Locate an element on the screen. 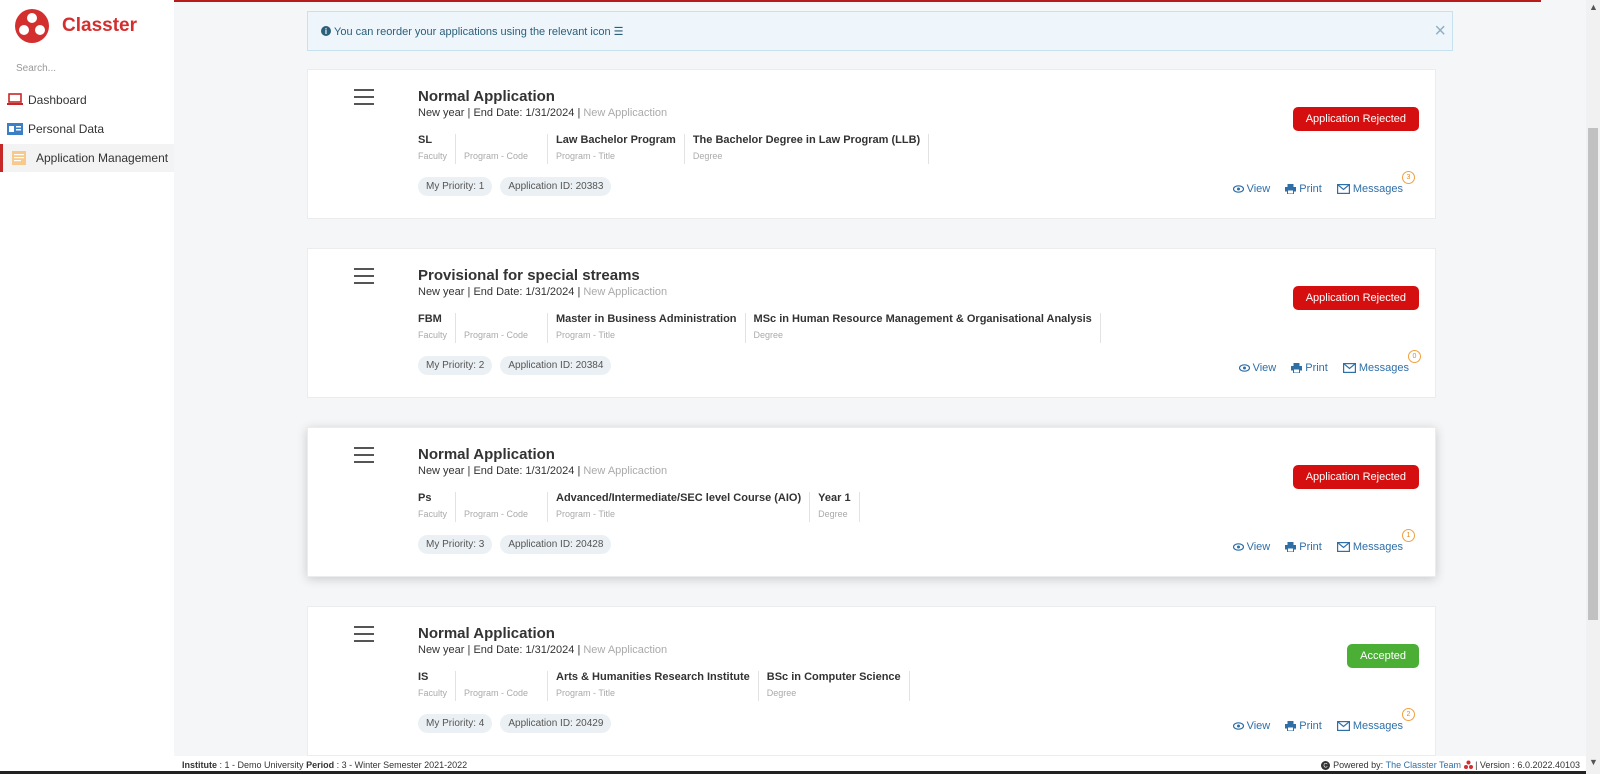  field-value: Year 1 is located at coordinates (834, 498).